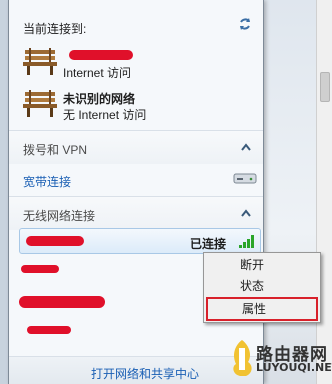 This screenshot has height=384, width=332. What do you see at coordinates (105, 115) in the screenshot?
I see `network-2-status: 无 Internet 访问` at bounding box center [105, 115].